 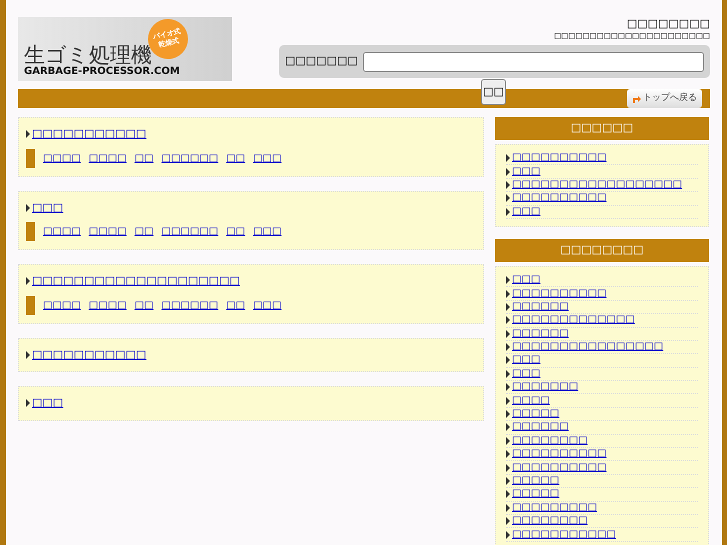 I want to click on sidebar-link: □□□□, so click(x=531, y=401).